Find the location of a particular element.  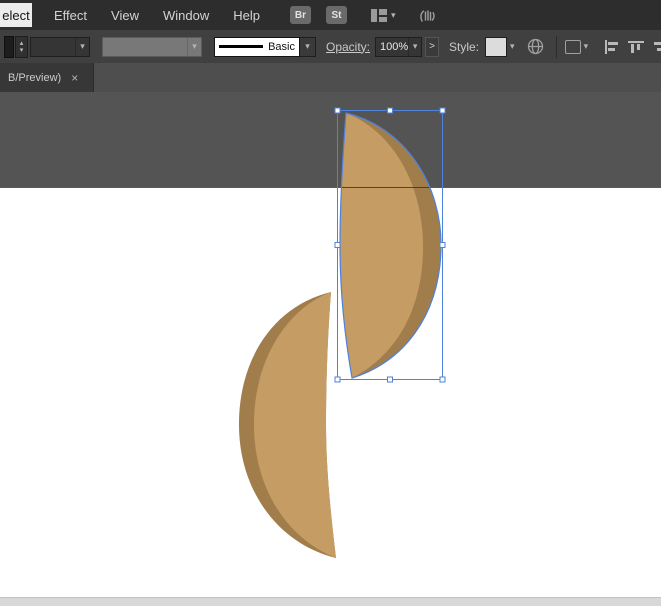

menu-item-select: elect is located at coordinates (16, 15).